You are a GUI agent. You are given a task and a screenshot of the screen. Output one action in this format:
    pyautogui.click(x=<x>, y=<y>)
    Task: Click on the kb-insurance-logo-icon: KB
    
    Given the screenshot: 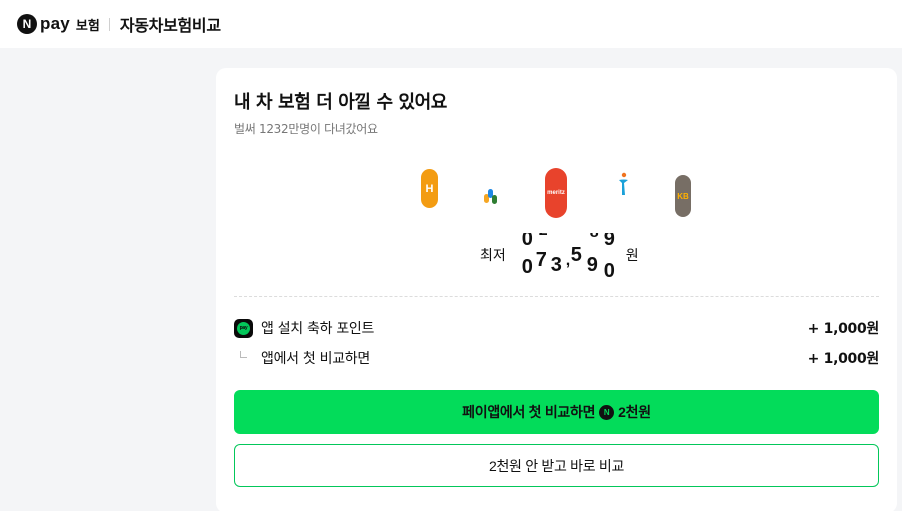 What is the action you would take?
    pyautogui.click(x=683, y=196)
    